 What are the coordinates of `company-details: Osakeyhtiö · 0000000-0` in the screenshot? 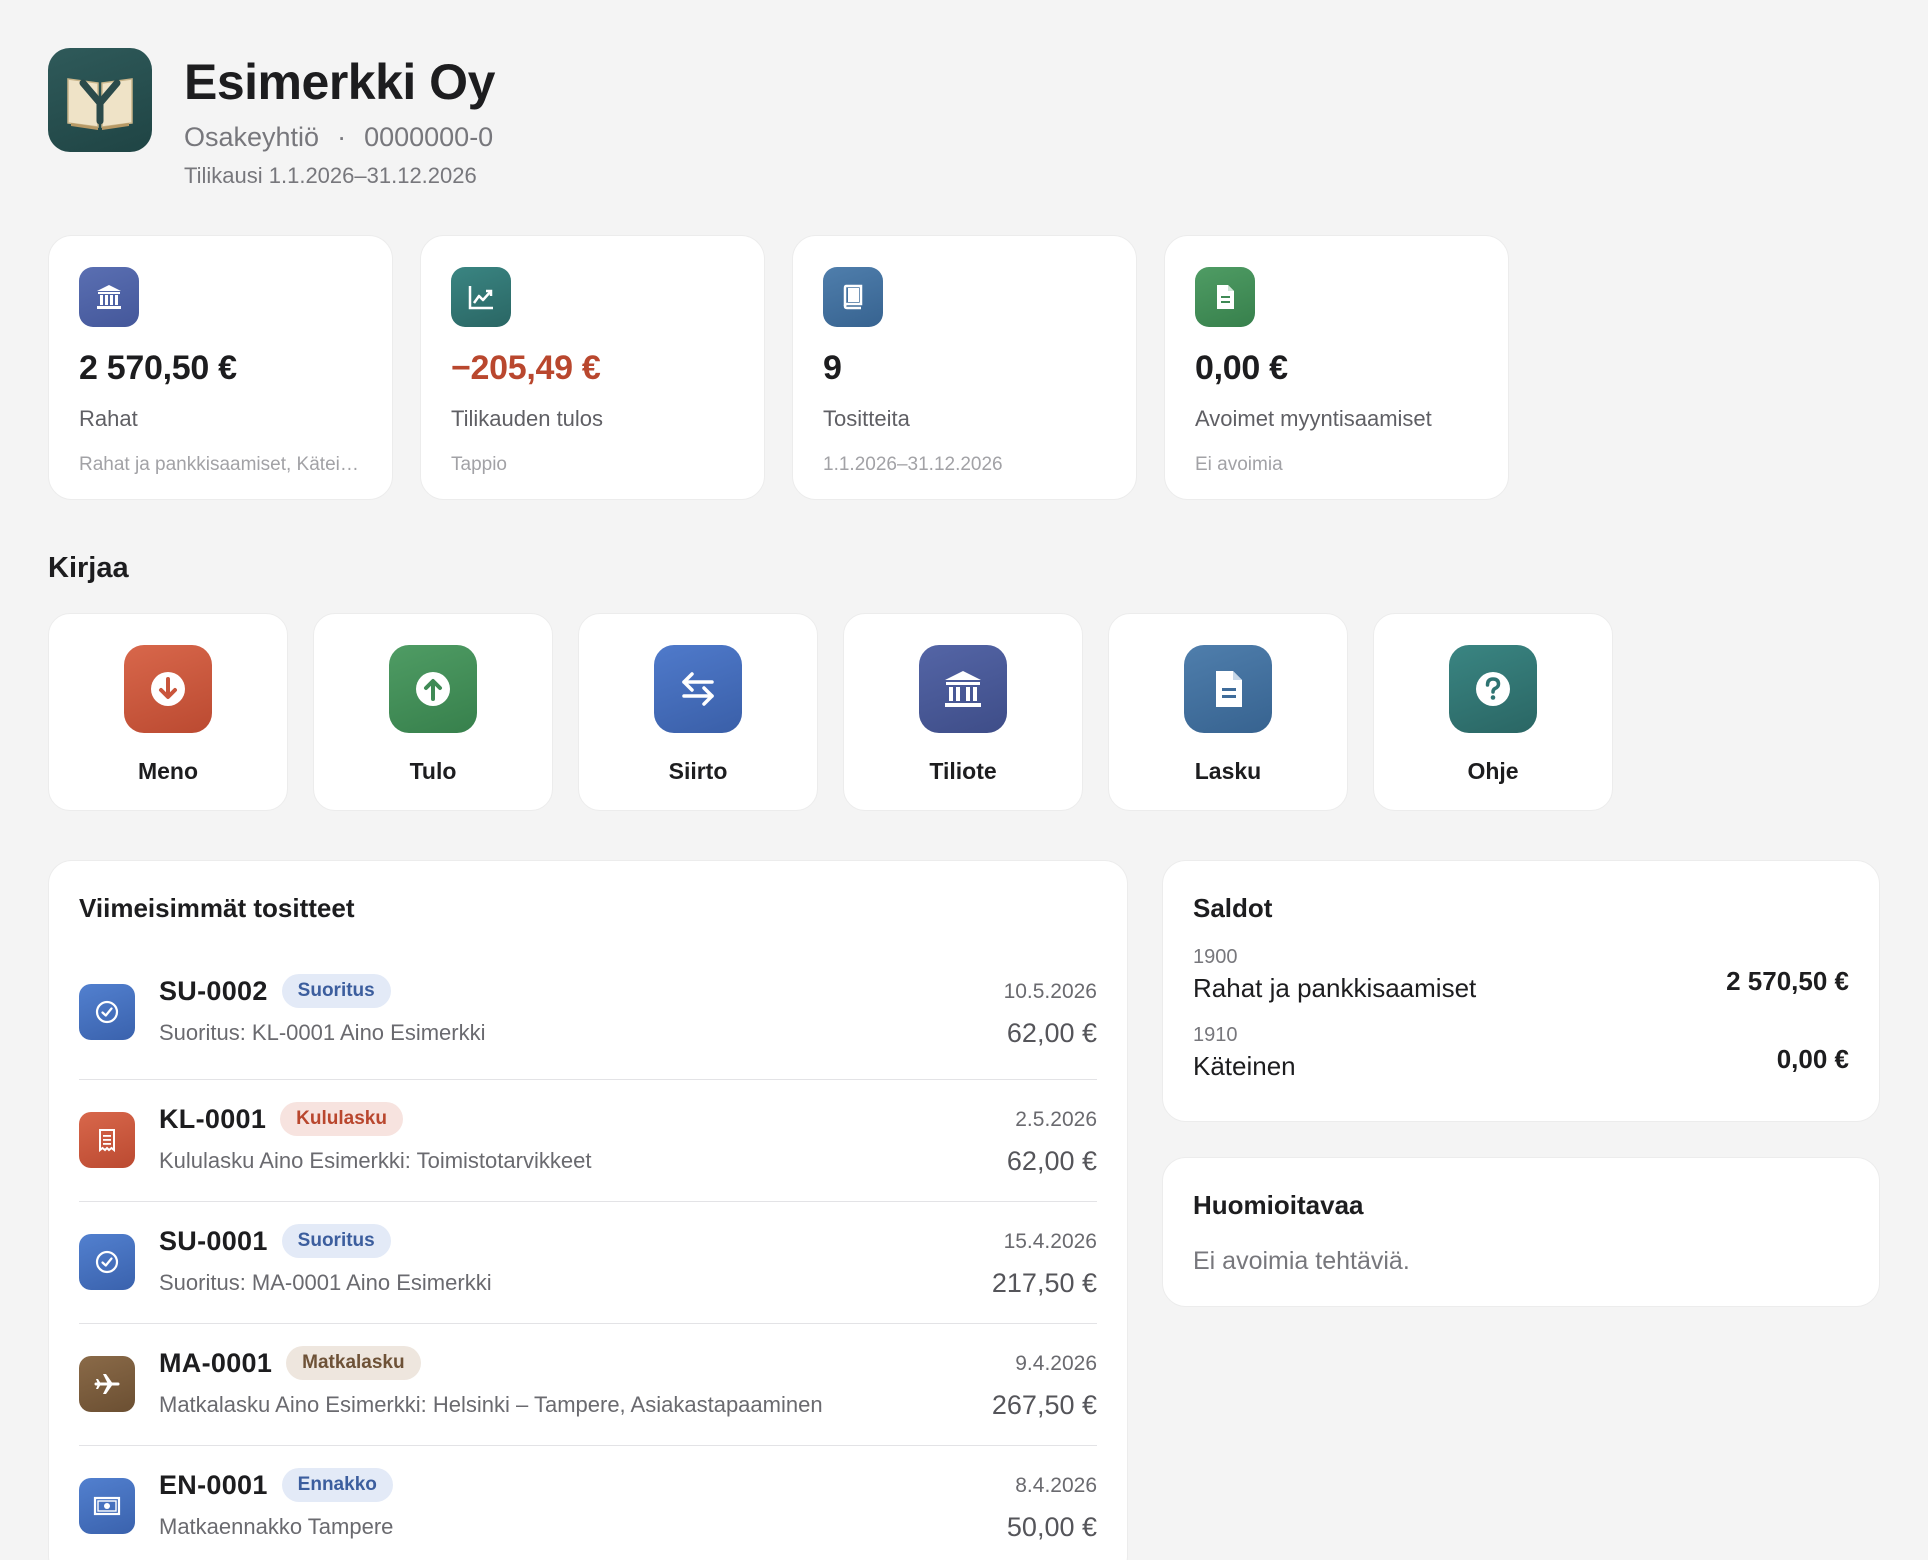 It's located at (339, 137).